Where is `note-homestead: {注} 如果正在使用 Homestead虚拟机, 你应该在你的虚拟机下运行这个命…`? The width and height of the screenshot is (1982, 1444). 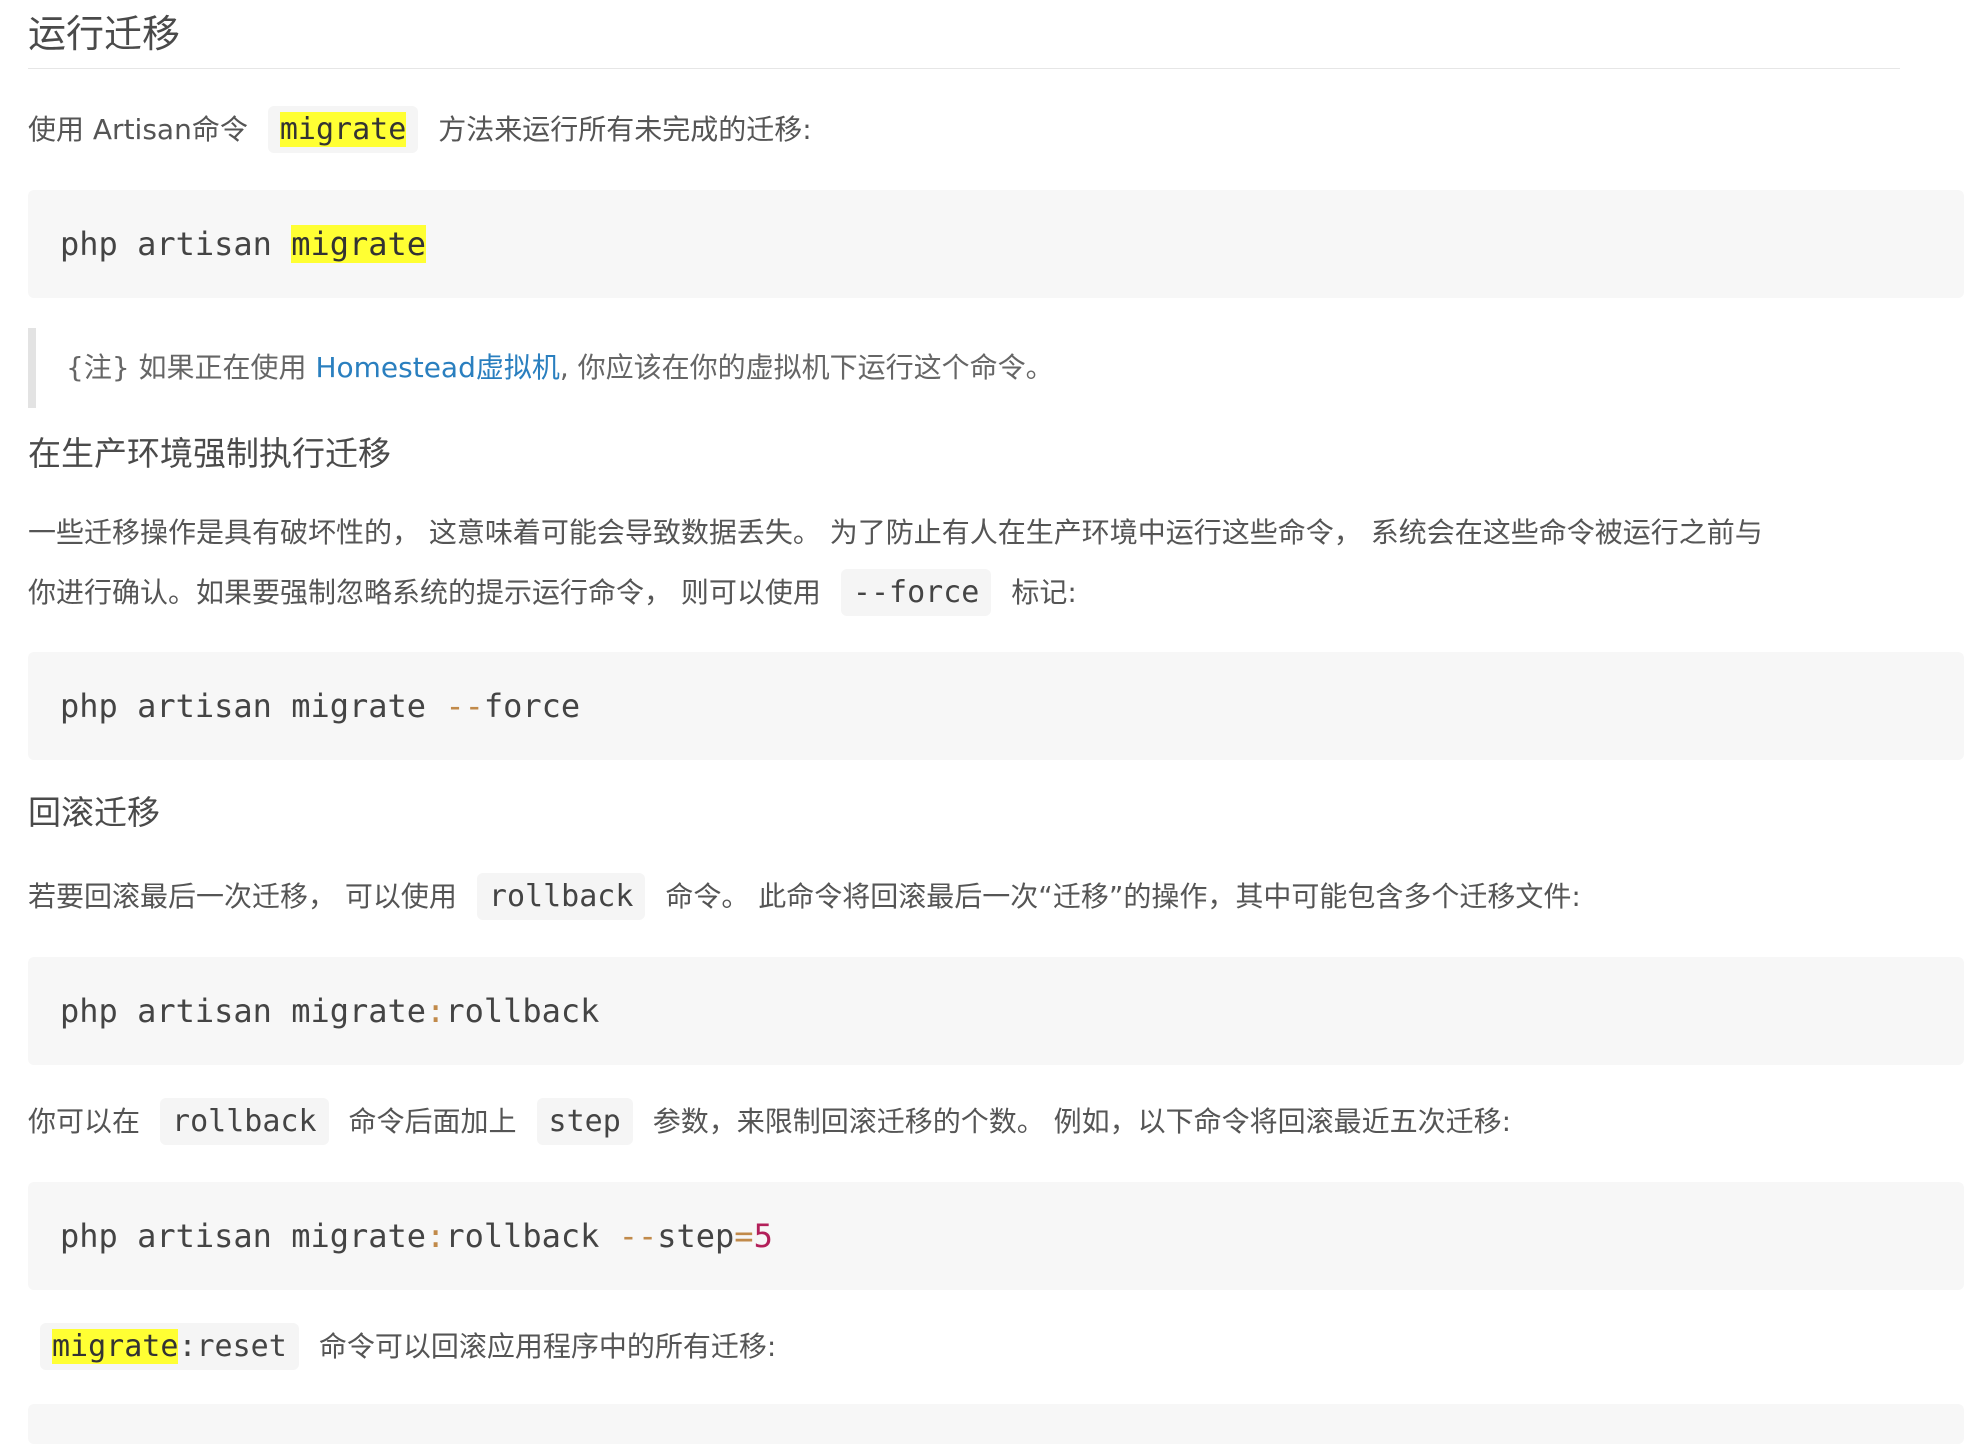 note-homestead: {注} 如果正在使用 Homestead虚拟机, 你应该在你的虚拟机下运行这个命… is located at coordinates (983, 368).